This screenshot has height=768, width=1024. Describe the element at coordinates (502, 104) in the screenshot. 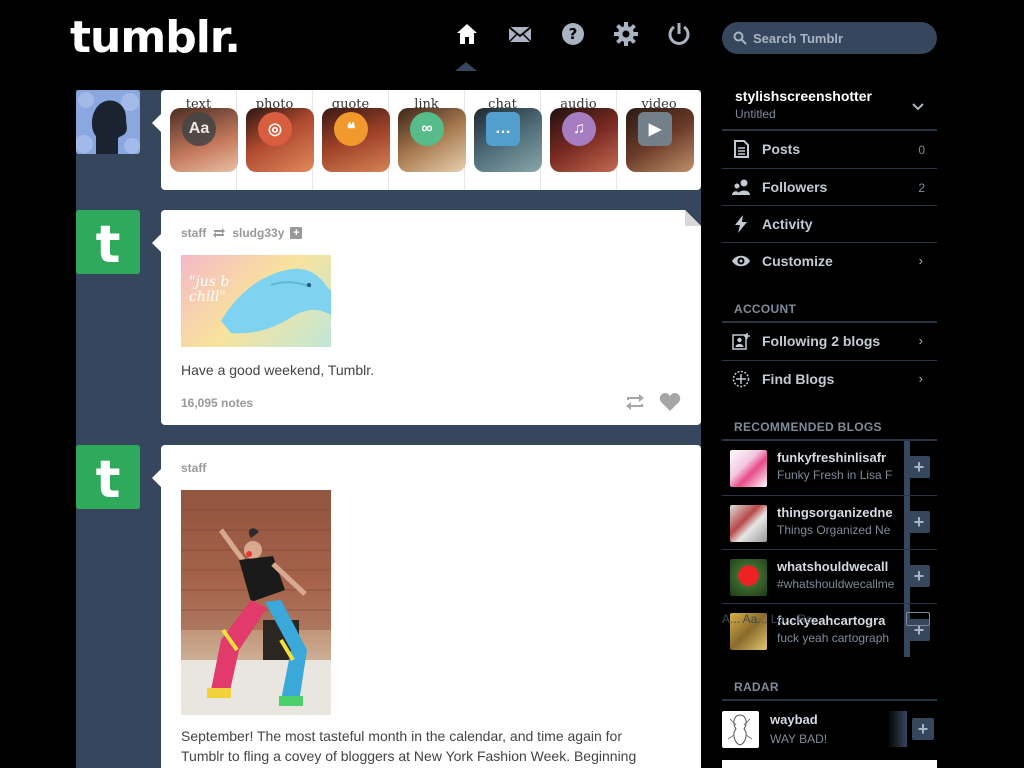

I see `compose-label: chat` at that location.